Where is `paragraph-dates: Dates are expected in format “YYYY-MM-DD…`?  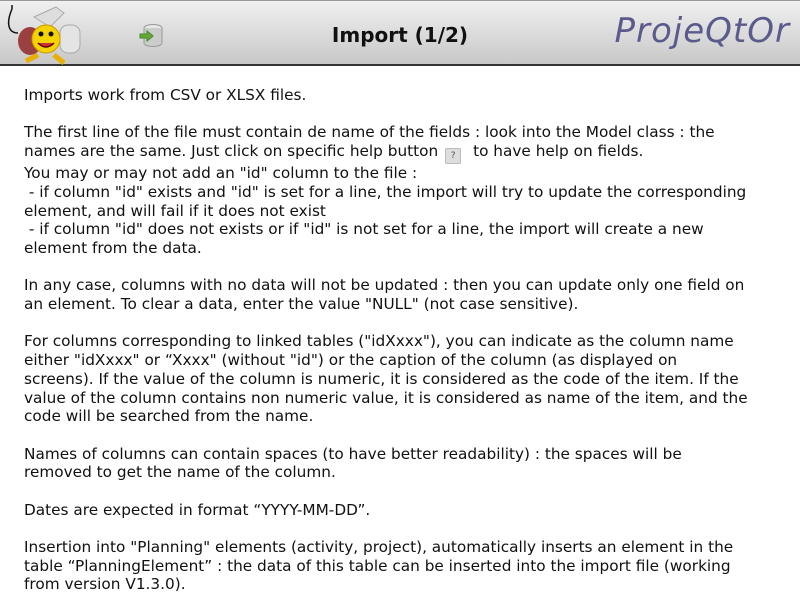
paragraph-dates: Dates are expected in format “YYYY-MM-DD… is located at coordinates (386, 510).